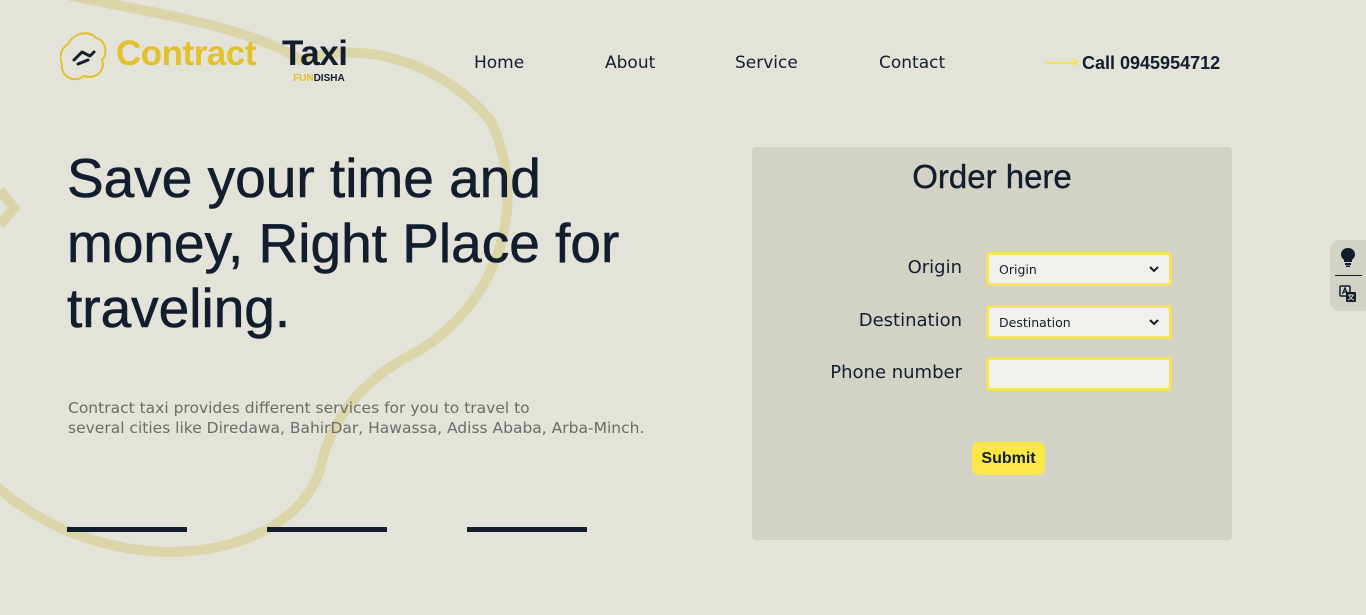 Image resolution: width=1366 pixels, height=615 pixels. Describe the element at coordinates (83, 56) in the screenshot. I see `logo-mark-icon` at that location.